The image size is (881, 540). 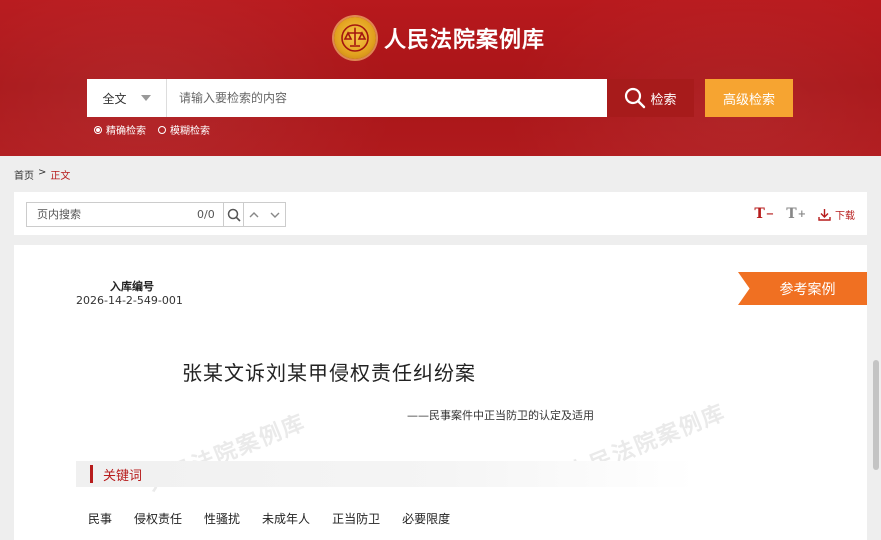 I want to click on entry-number: 2026-14-2-549-001, so click(x=129, y=300).